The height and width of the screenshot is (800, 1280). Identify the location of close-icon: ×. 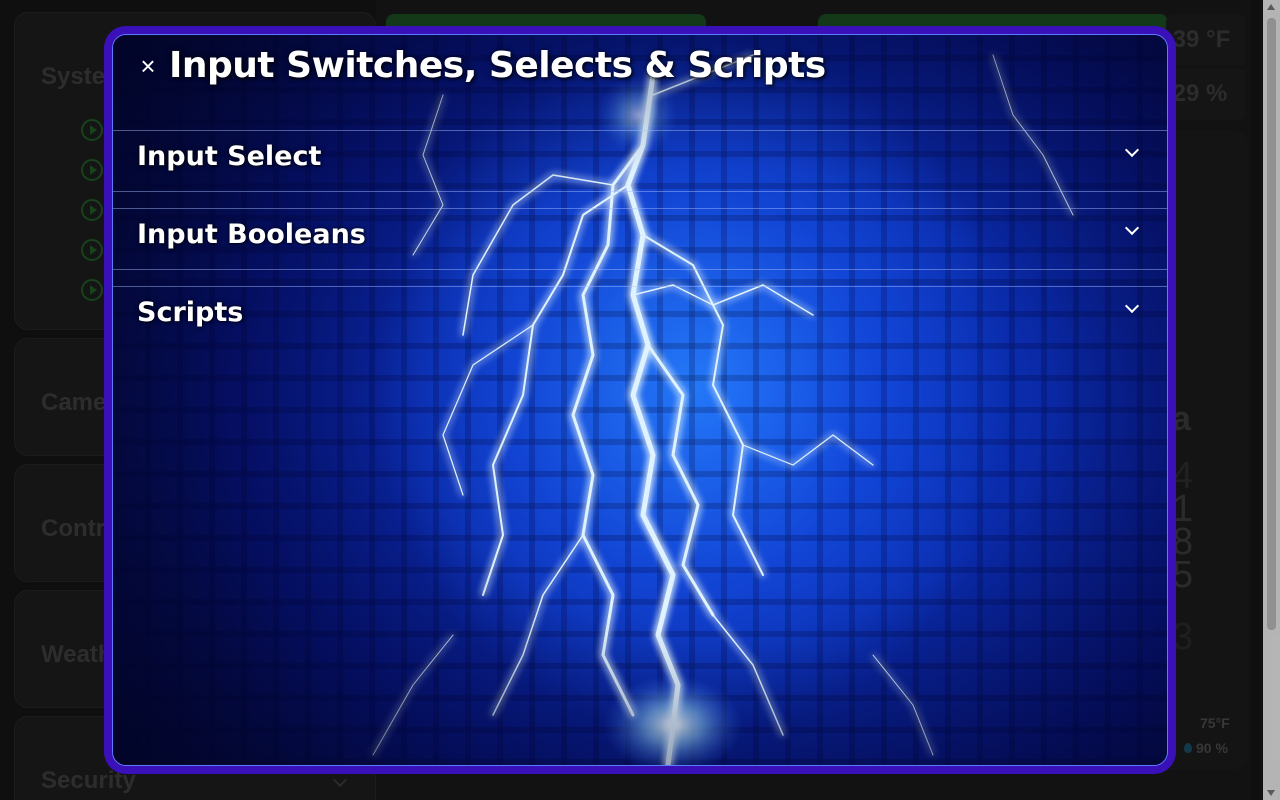
(148, 66).